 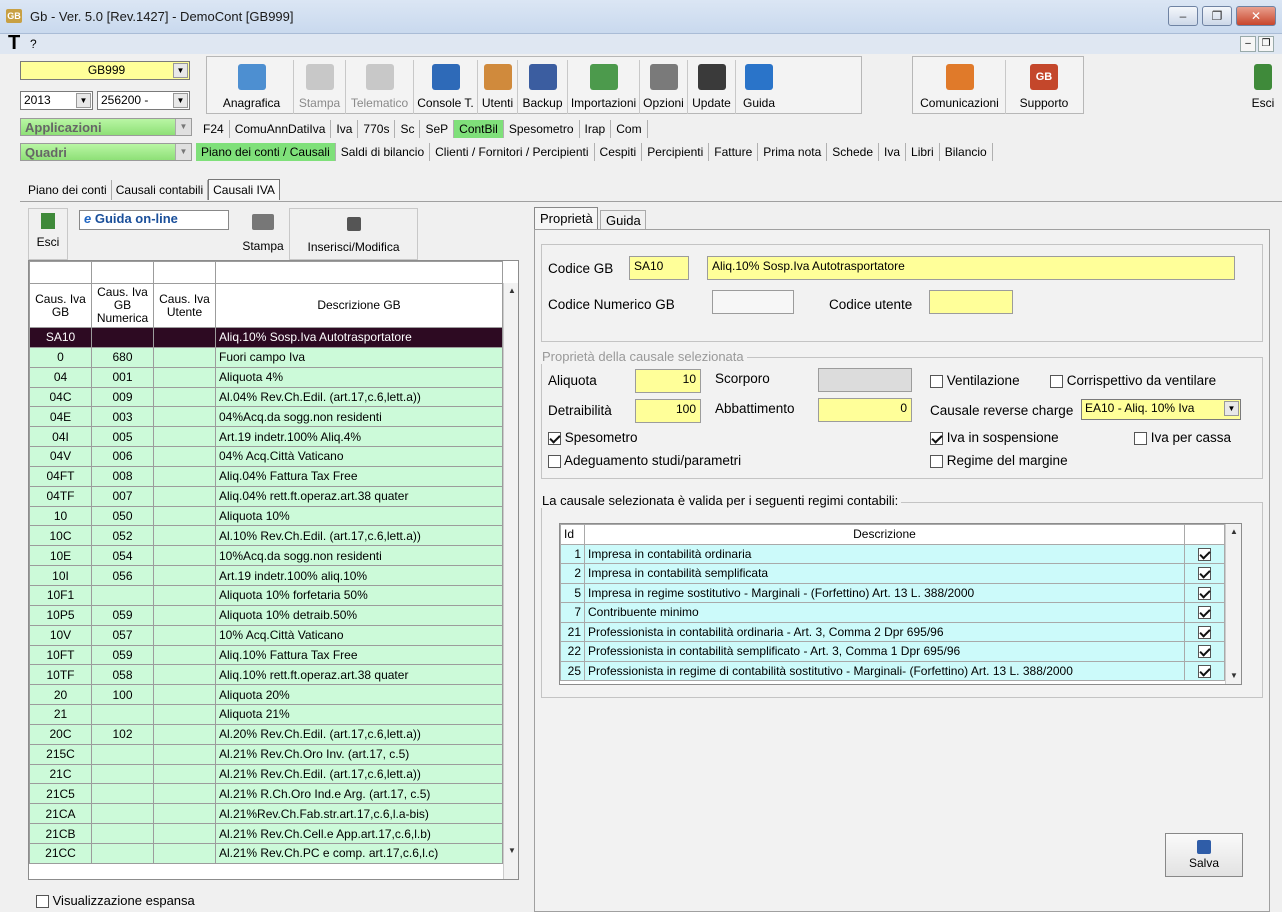 What do you see at coordinates (266, 635) in the screenshot?
I see `table-row: 10V 057 10% Acq.Città Vaticano` at bounding box center [266, 635].